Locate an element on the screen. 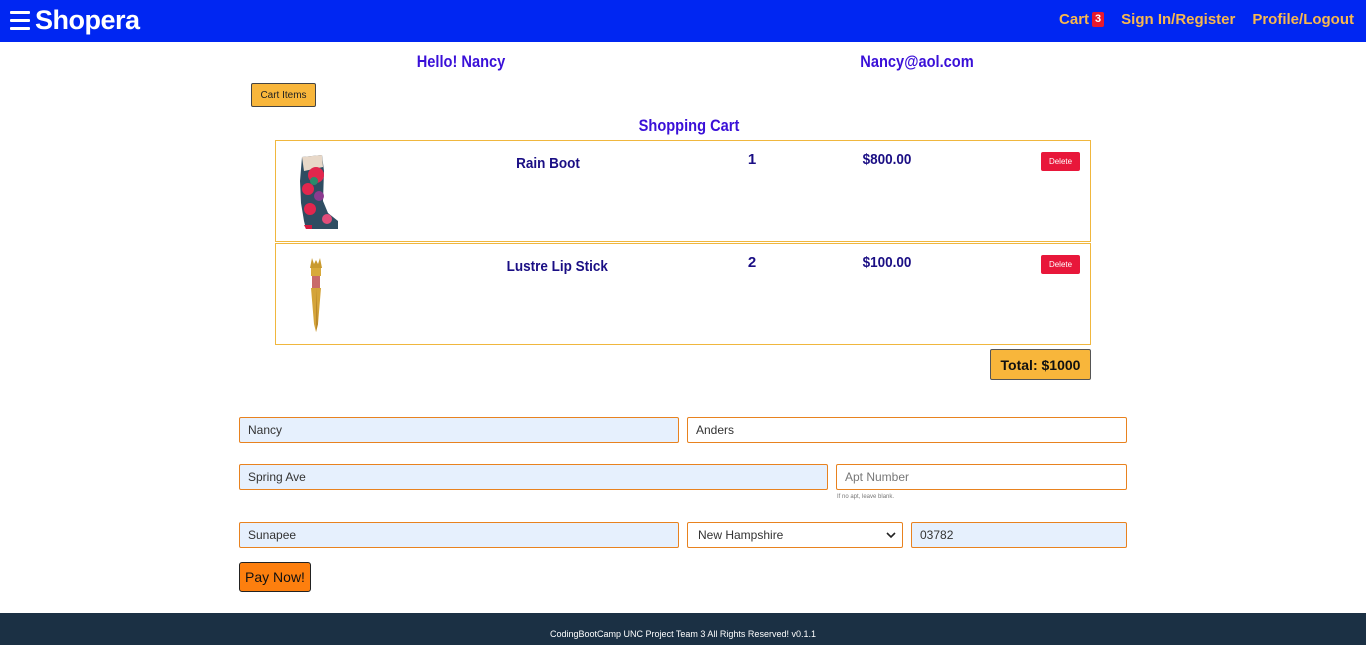  nav-links: Cart 3 Sign In/Register Profile/Logout is located at coordinates (1206, 19).